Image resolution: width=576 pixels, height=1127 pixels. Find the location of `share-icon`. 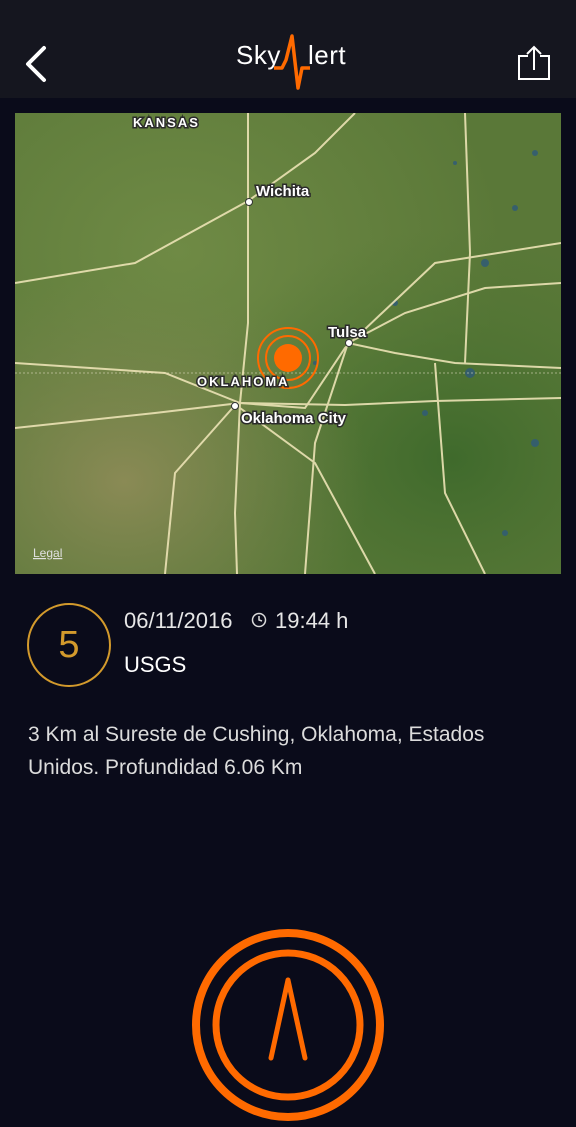

share-icon is located at coordinates (534, 62).